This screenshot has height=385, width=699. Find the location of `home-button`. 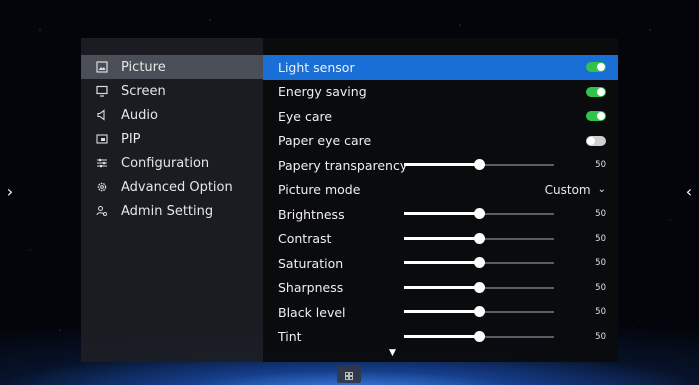

home-button is located at coordinates (349, 374).